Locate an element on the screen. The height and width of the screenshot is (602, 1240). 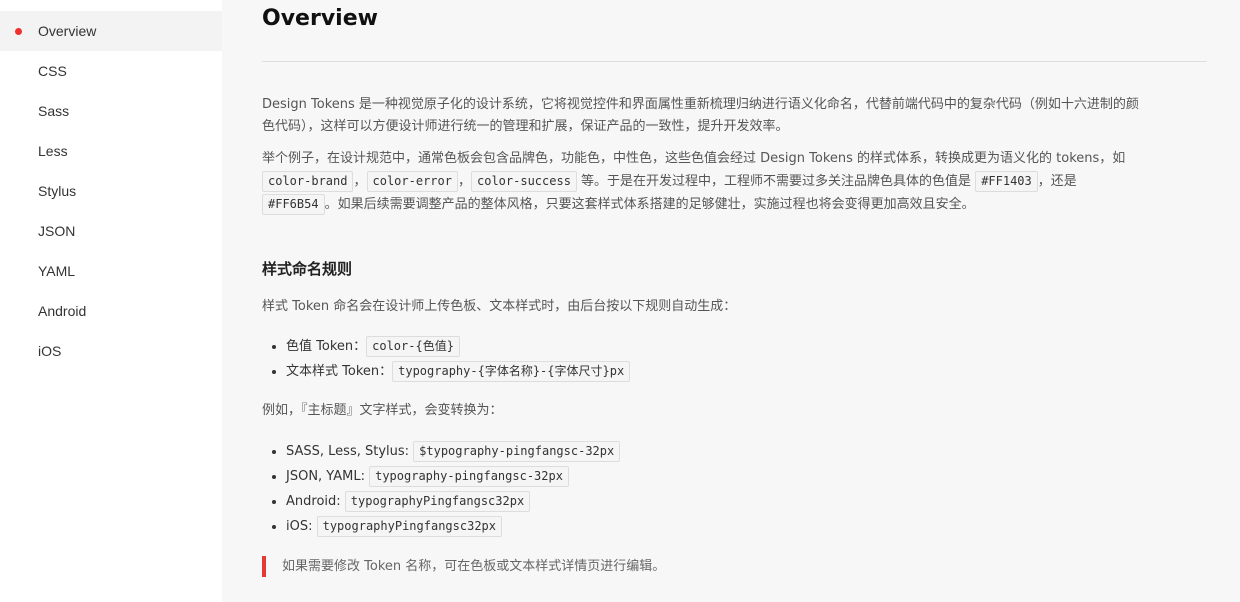
callout-note: 如果需要修改 Token 名称，可在色板或文本样式详情页进行编辑。 is located at coordinates (562, 566).